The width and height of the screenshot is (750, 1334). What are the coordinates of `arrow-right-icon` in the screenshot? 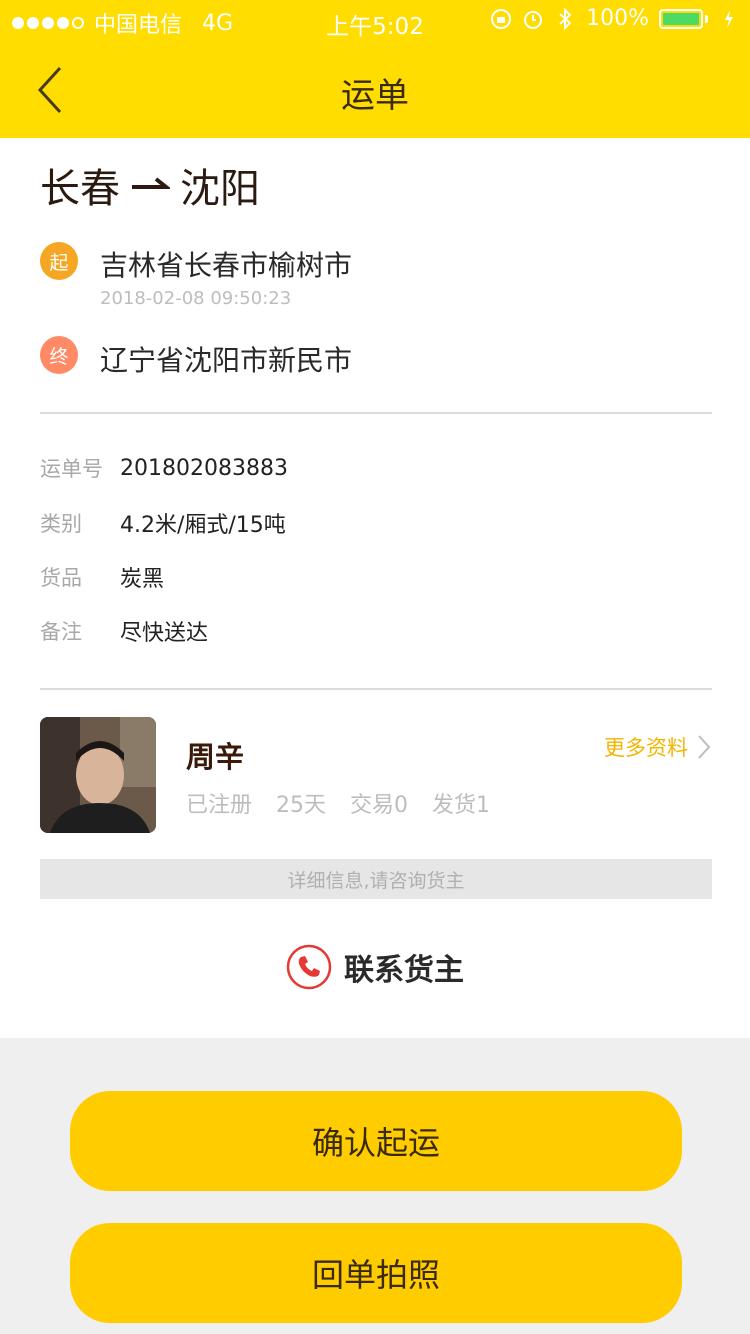 It's located at (151, 183).